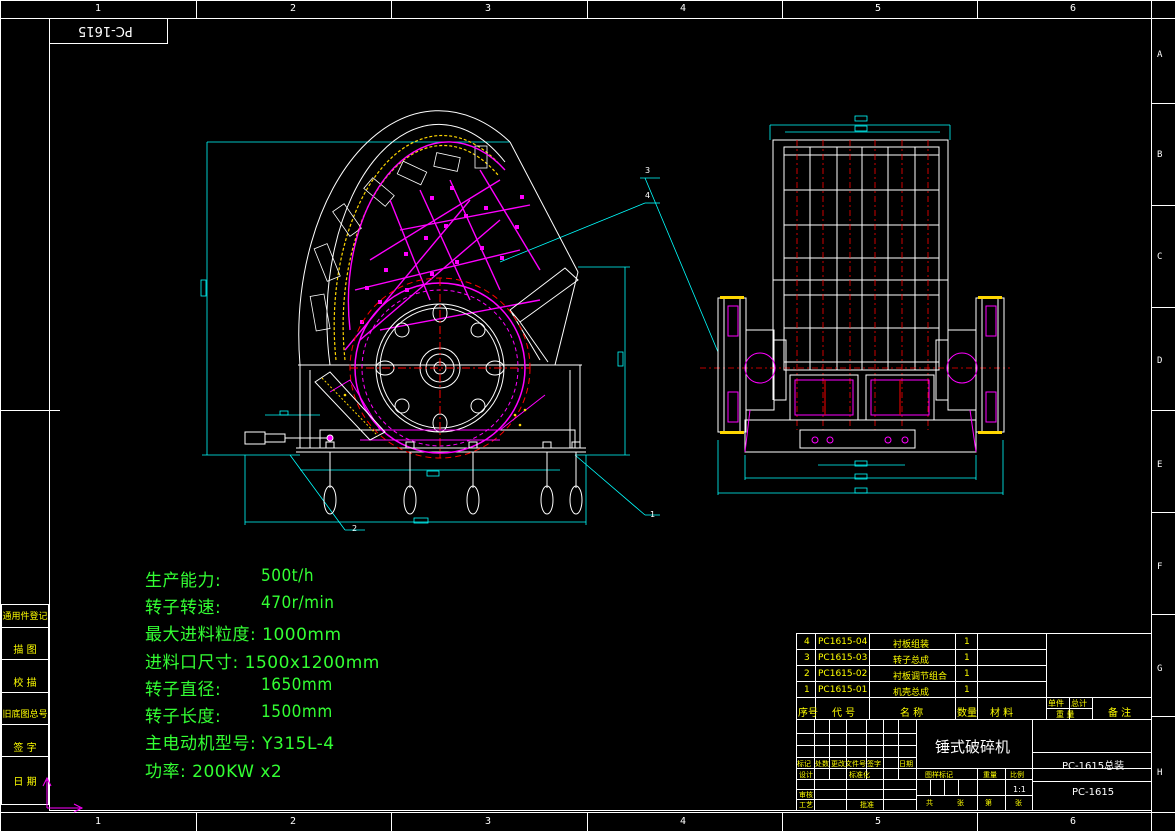 The width and height of the screenshot is (1176, 832). What do you see at coordinates (355, 528) in the screenshot?
I see `balloon-2: 2` at bounding box center [355, 528].